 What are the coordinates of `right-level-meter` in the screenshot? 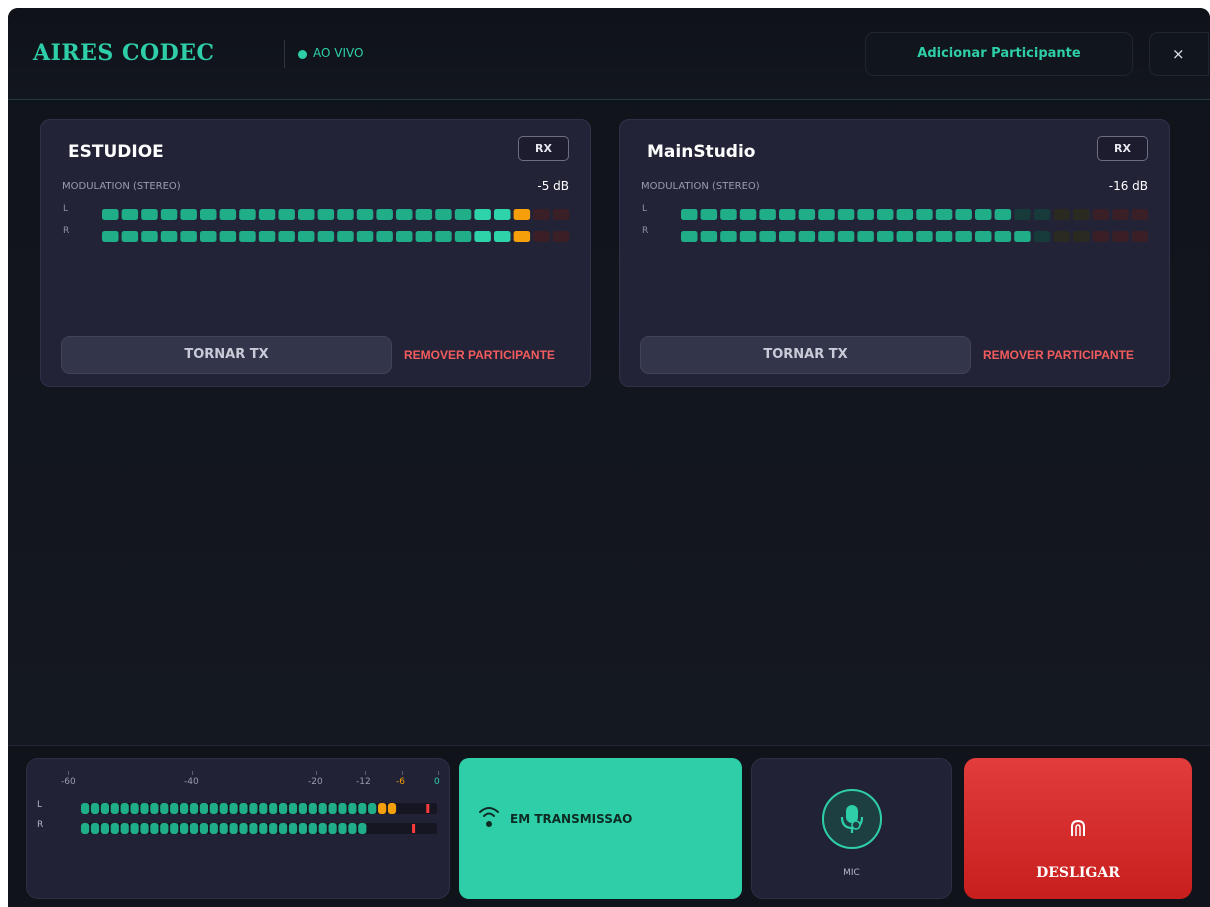 It's located at (336, 234).